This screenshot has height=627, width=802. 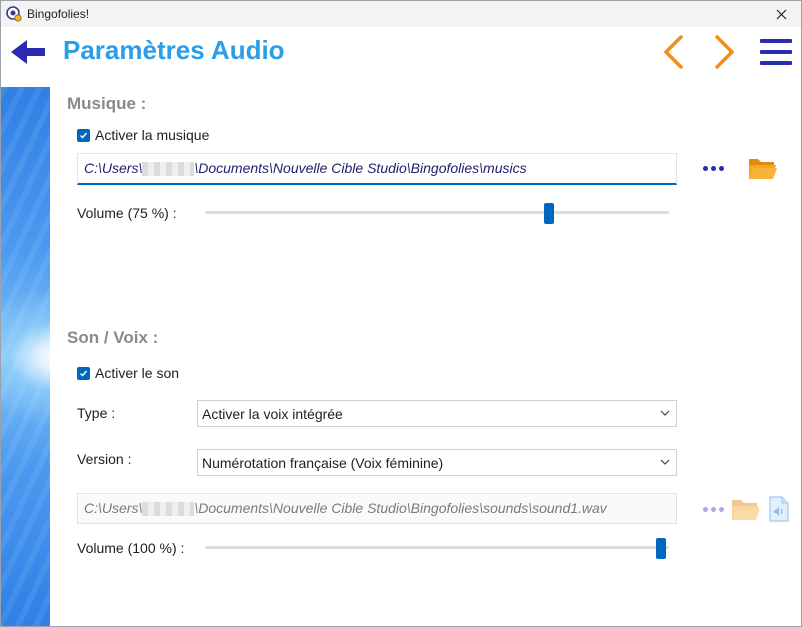 I want to click on sound-volume-thumb, so click(x=661, y=548).